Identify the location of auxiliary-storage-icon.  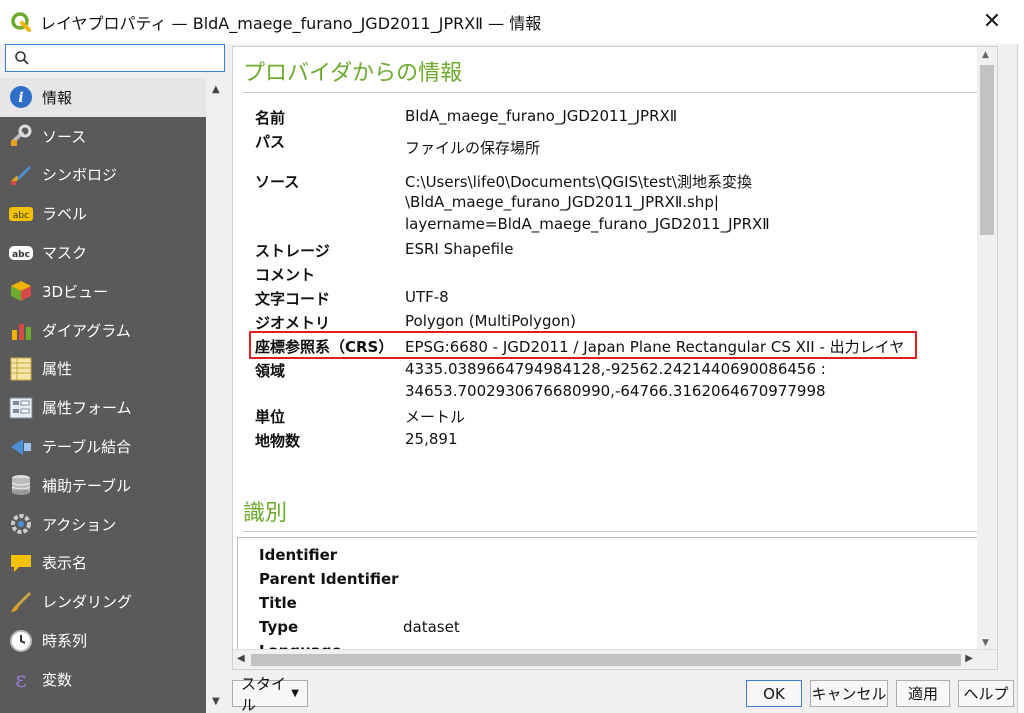
(21, 485).